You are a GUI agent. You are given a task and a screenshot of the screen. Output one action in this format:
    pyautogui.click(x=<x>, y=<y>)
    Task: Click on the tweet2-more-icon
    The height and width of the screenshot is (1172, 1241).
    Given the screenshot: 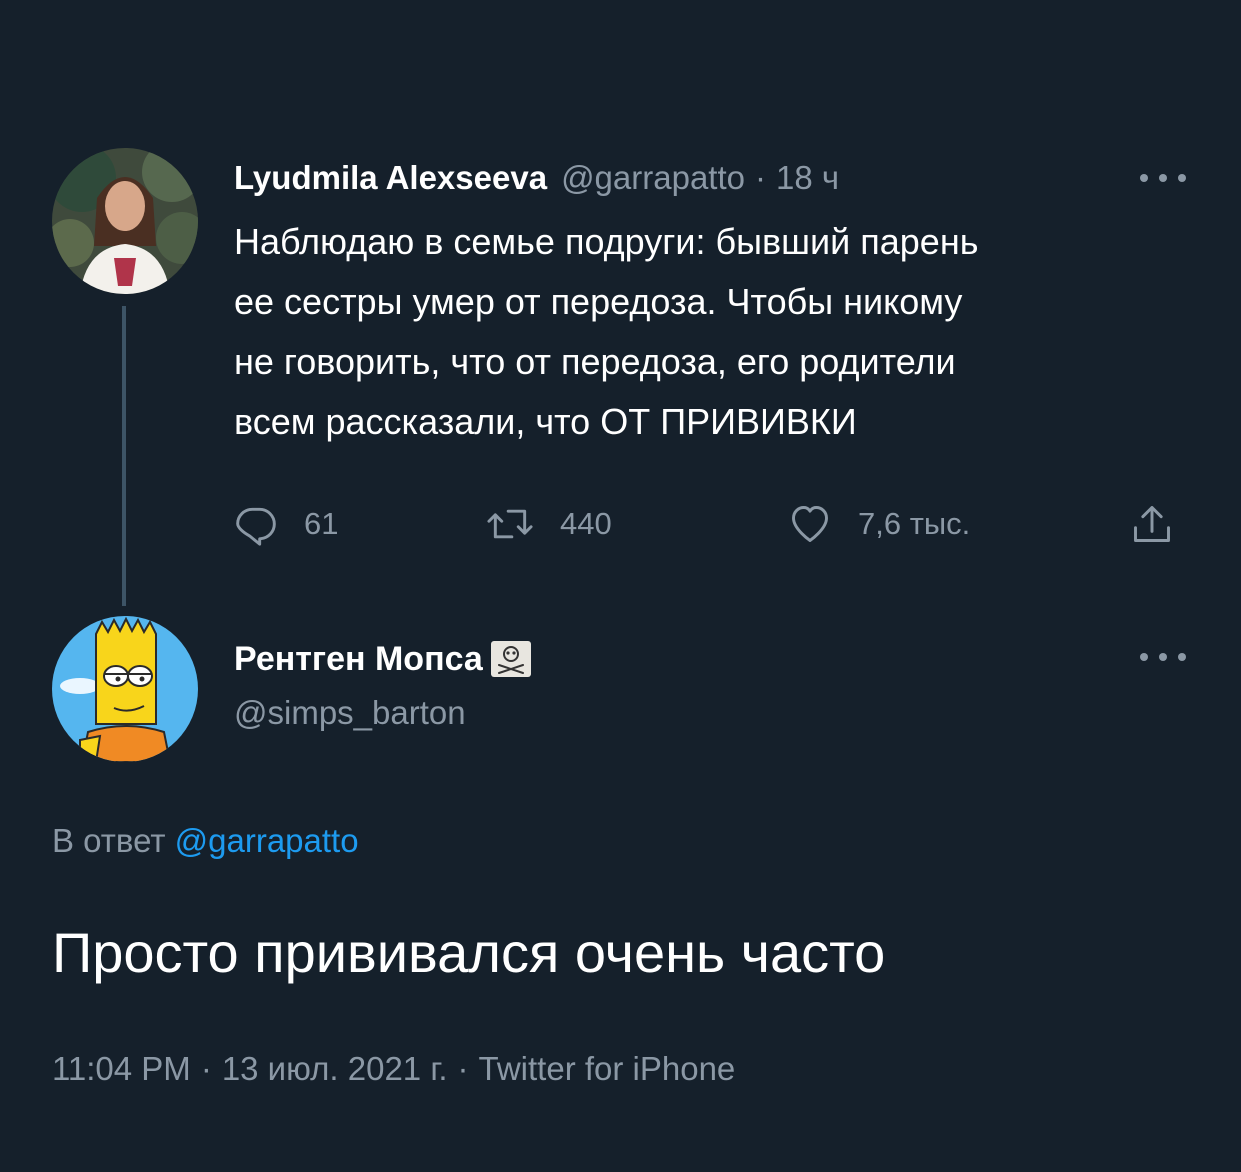 What is the action you would take?
    pyautogui.click(x=1163, y=657)
    